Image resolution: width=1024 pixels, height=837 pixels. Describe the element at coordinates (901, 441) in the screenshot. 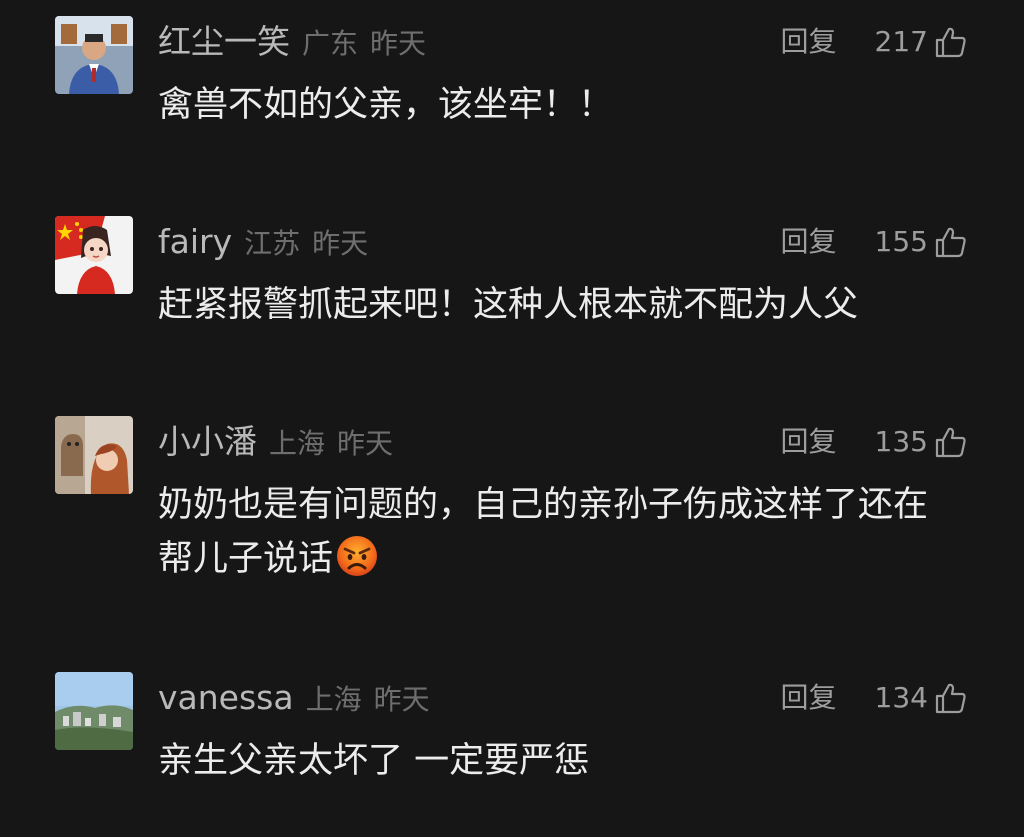

I see `like-count: 135` at that location.